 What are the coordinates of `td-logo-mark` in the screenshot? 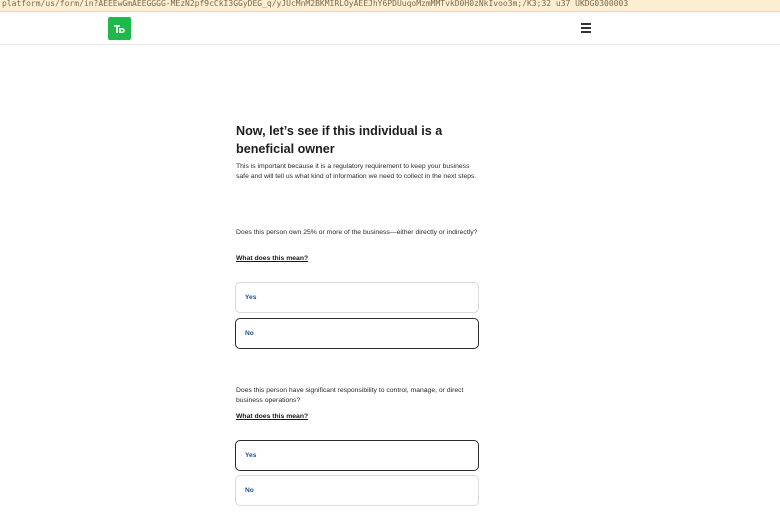 It's located at (119, 29).